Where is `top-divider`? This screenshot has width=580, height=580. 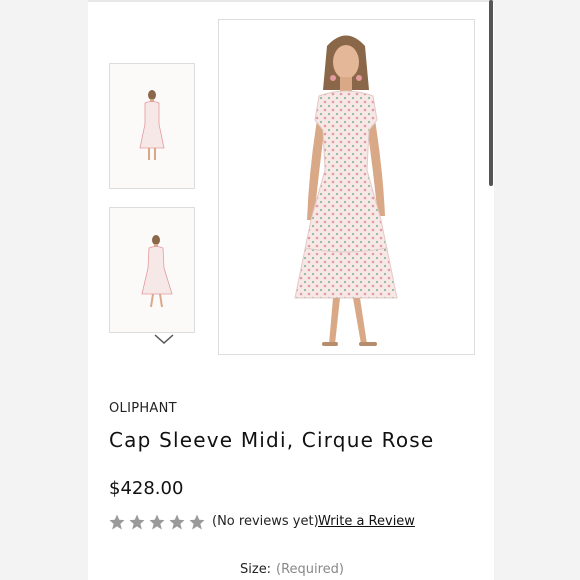 top-divider is located at coordinates (291, 1).